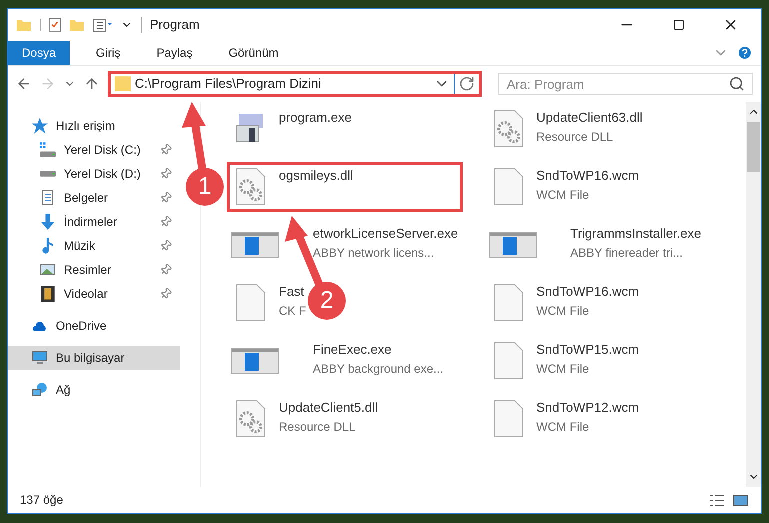 The image size is (769, 523). What do you see at coordinates (292, 311) in the screenshot?
I see `file-type: CK F` at bounding box center [292, 311].